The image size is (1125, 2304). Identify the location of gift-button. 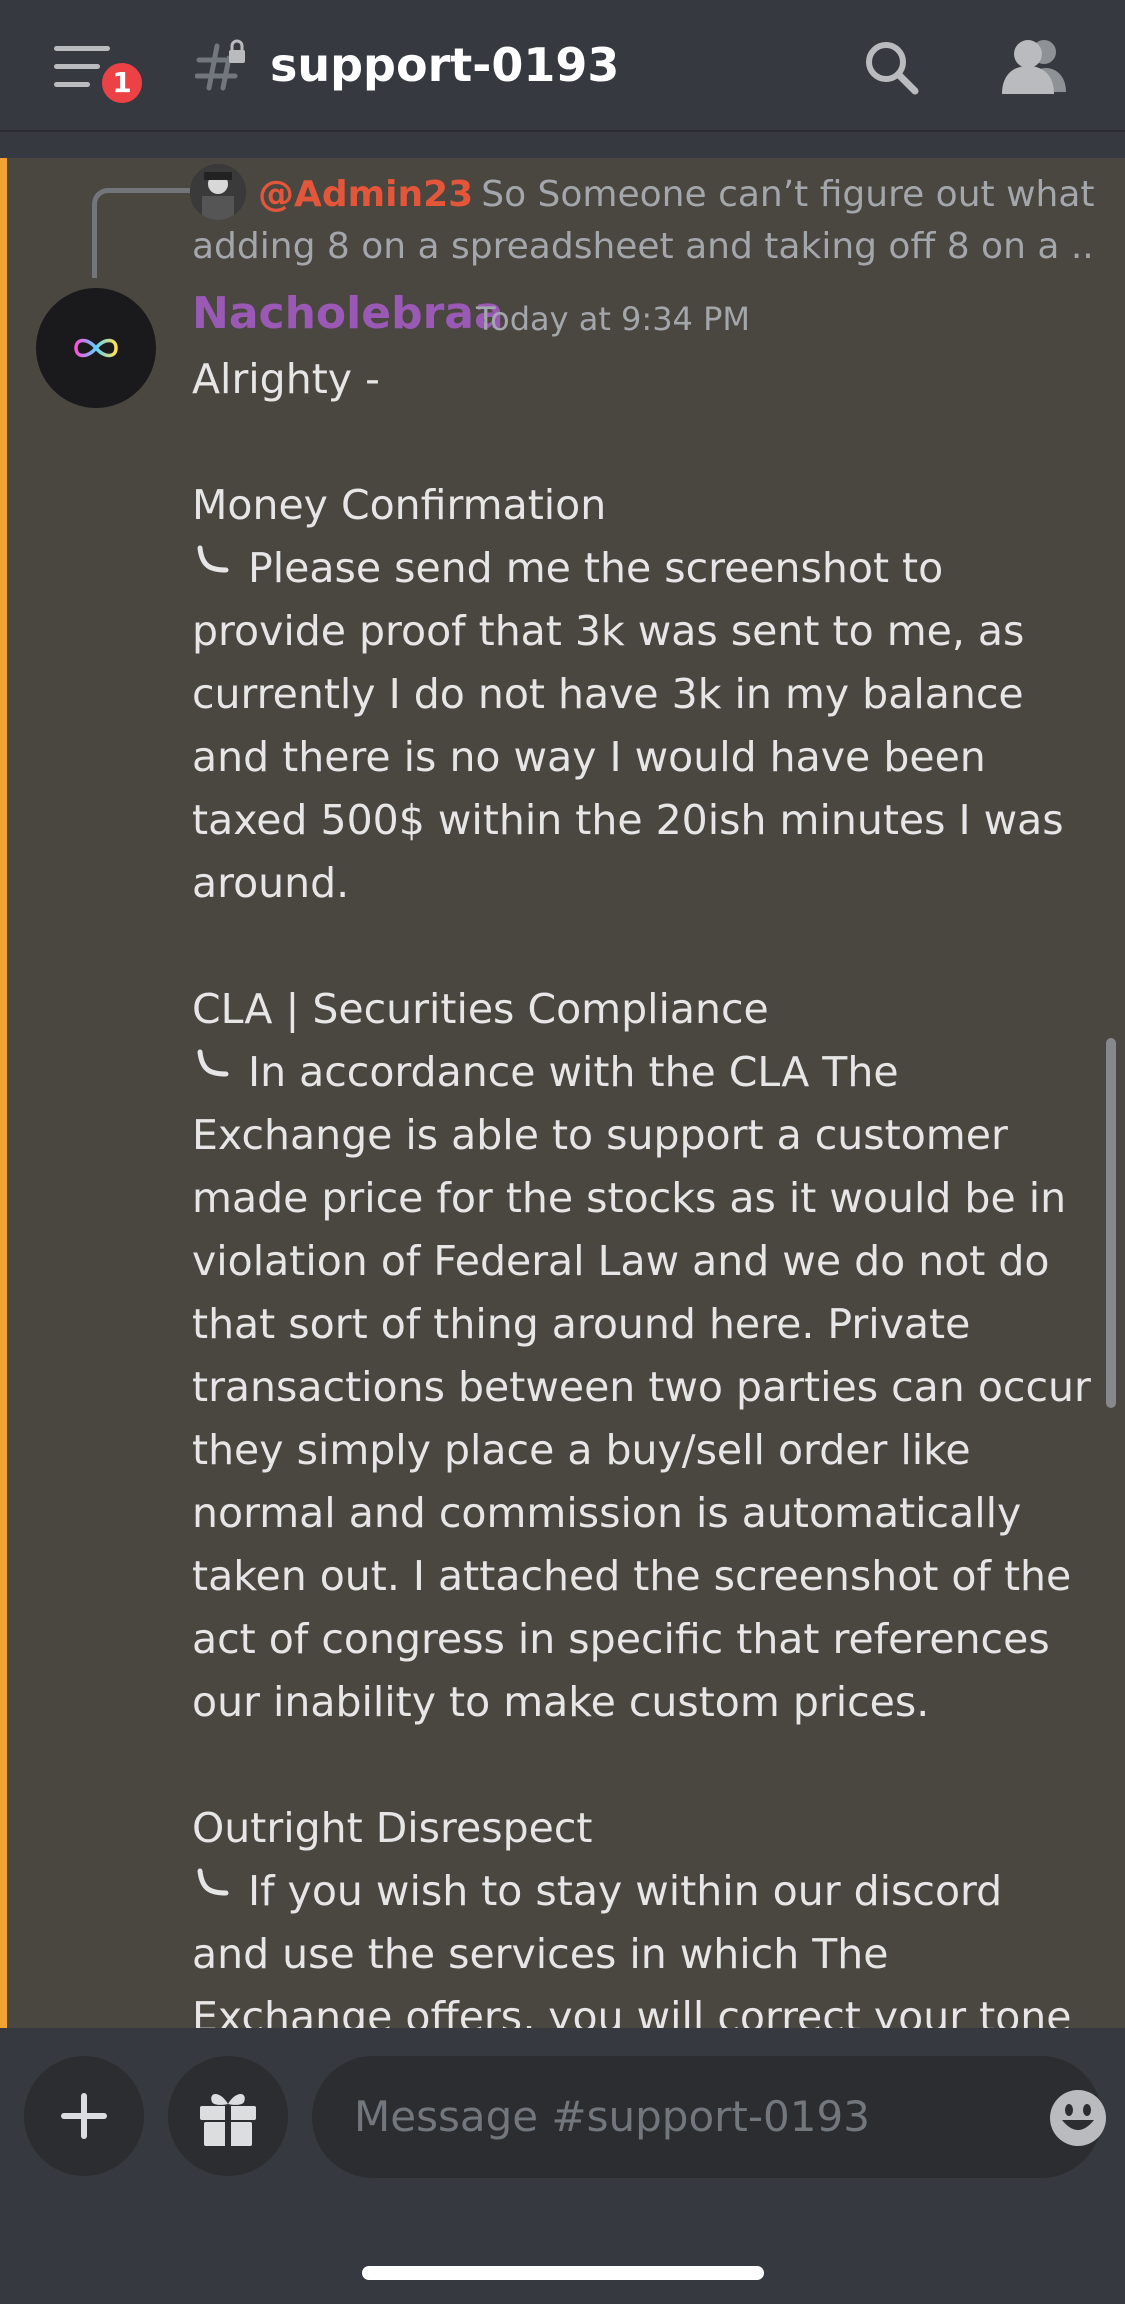
(228, 2116).